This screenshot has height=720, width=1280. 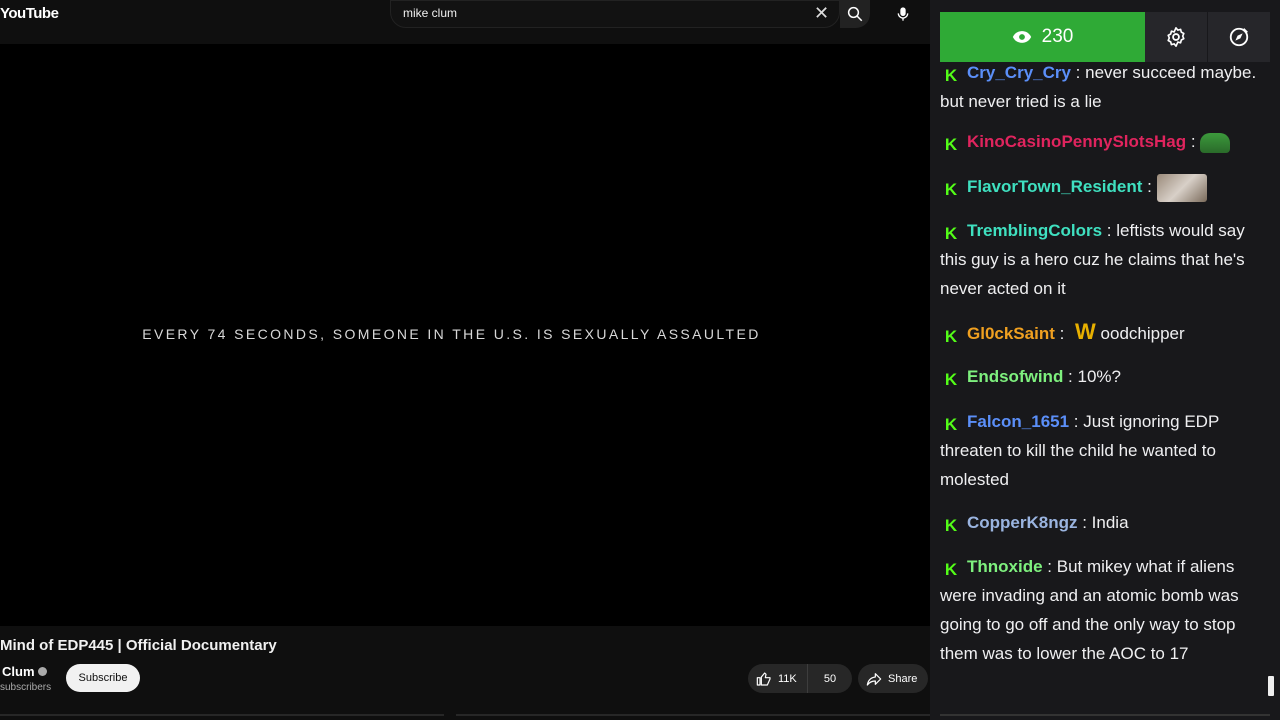 I want to click on chat-username: TremblingColors, so click(x=1034, y=230).